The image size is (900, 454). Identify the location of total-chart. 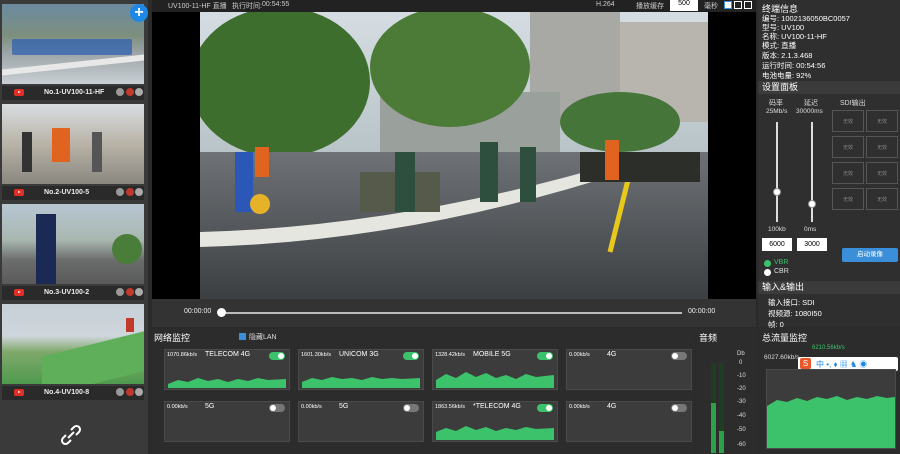
(831, 409).